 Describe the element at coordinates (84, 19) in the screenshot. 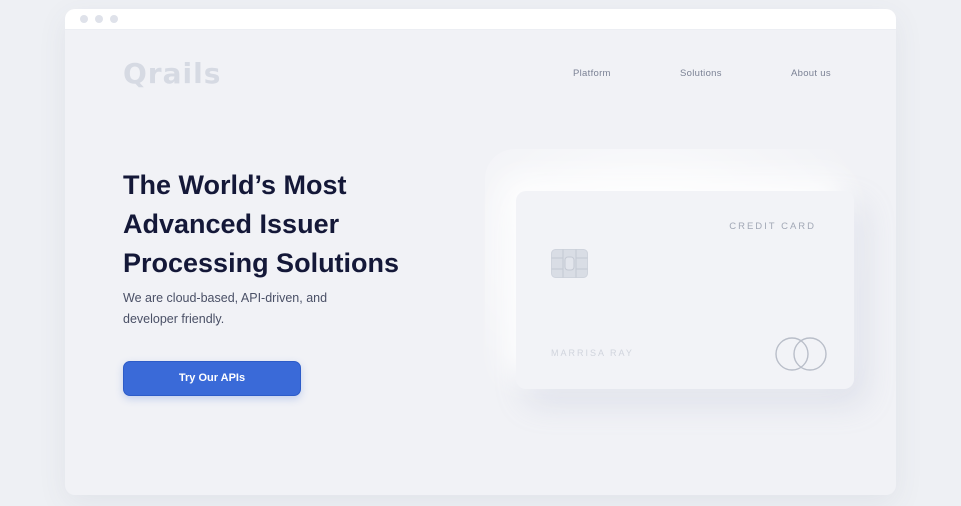

I see `window-close-dot` at that location.